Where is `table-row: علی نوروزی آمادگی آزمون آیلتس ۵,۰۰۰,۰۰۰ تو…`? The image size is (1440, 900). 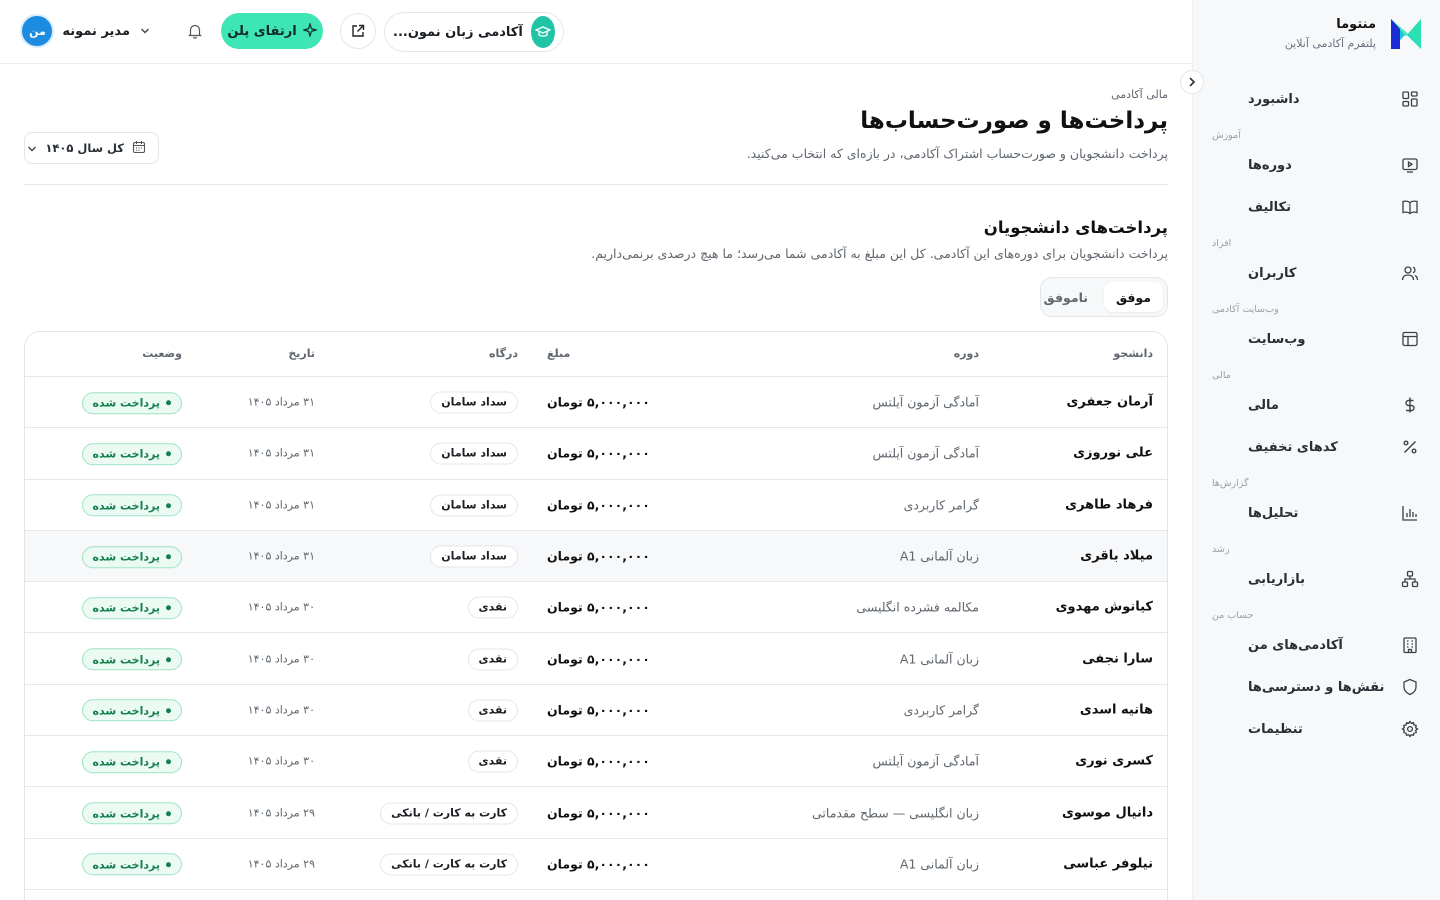 table-row: علی نوروزی آمادگی آزمون آیلتس ۵,۰۰۰,۰۰۰ تو… is located at coordinates (596, 454).